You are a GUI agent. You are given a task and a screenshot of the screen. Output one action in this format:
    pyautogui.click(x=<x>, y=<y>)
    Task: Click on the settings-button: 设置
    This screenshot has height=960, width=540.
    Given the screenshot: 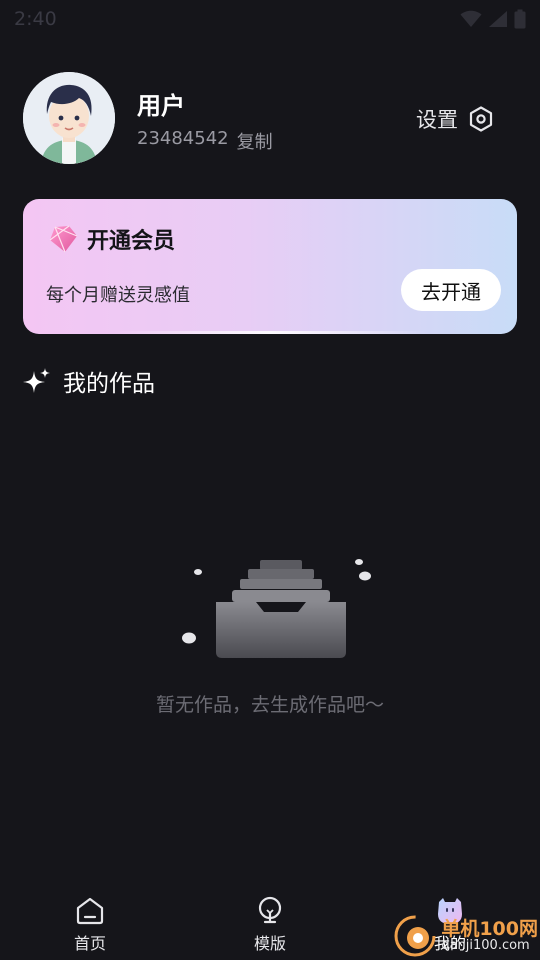 What is the action you would take?
    pyautogui.click(x=455, y=119)
    